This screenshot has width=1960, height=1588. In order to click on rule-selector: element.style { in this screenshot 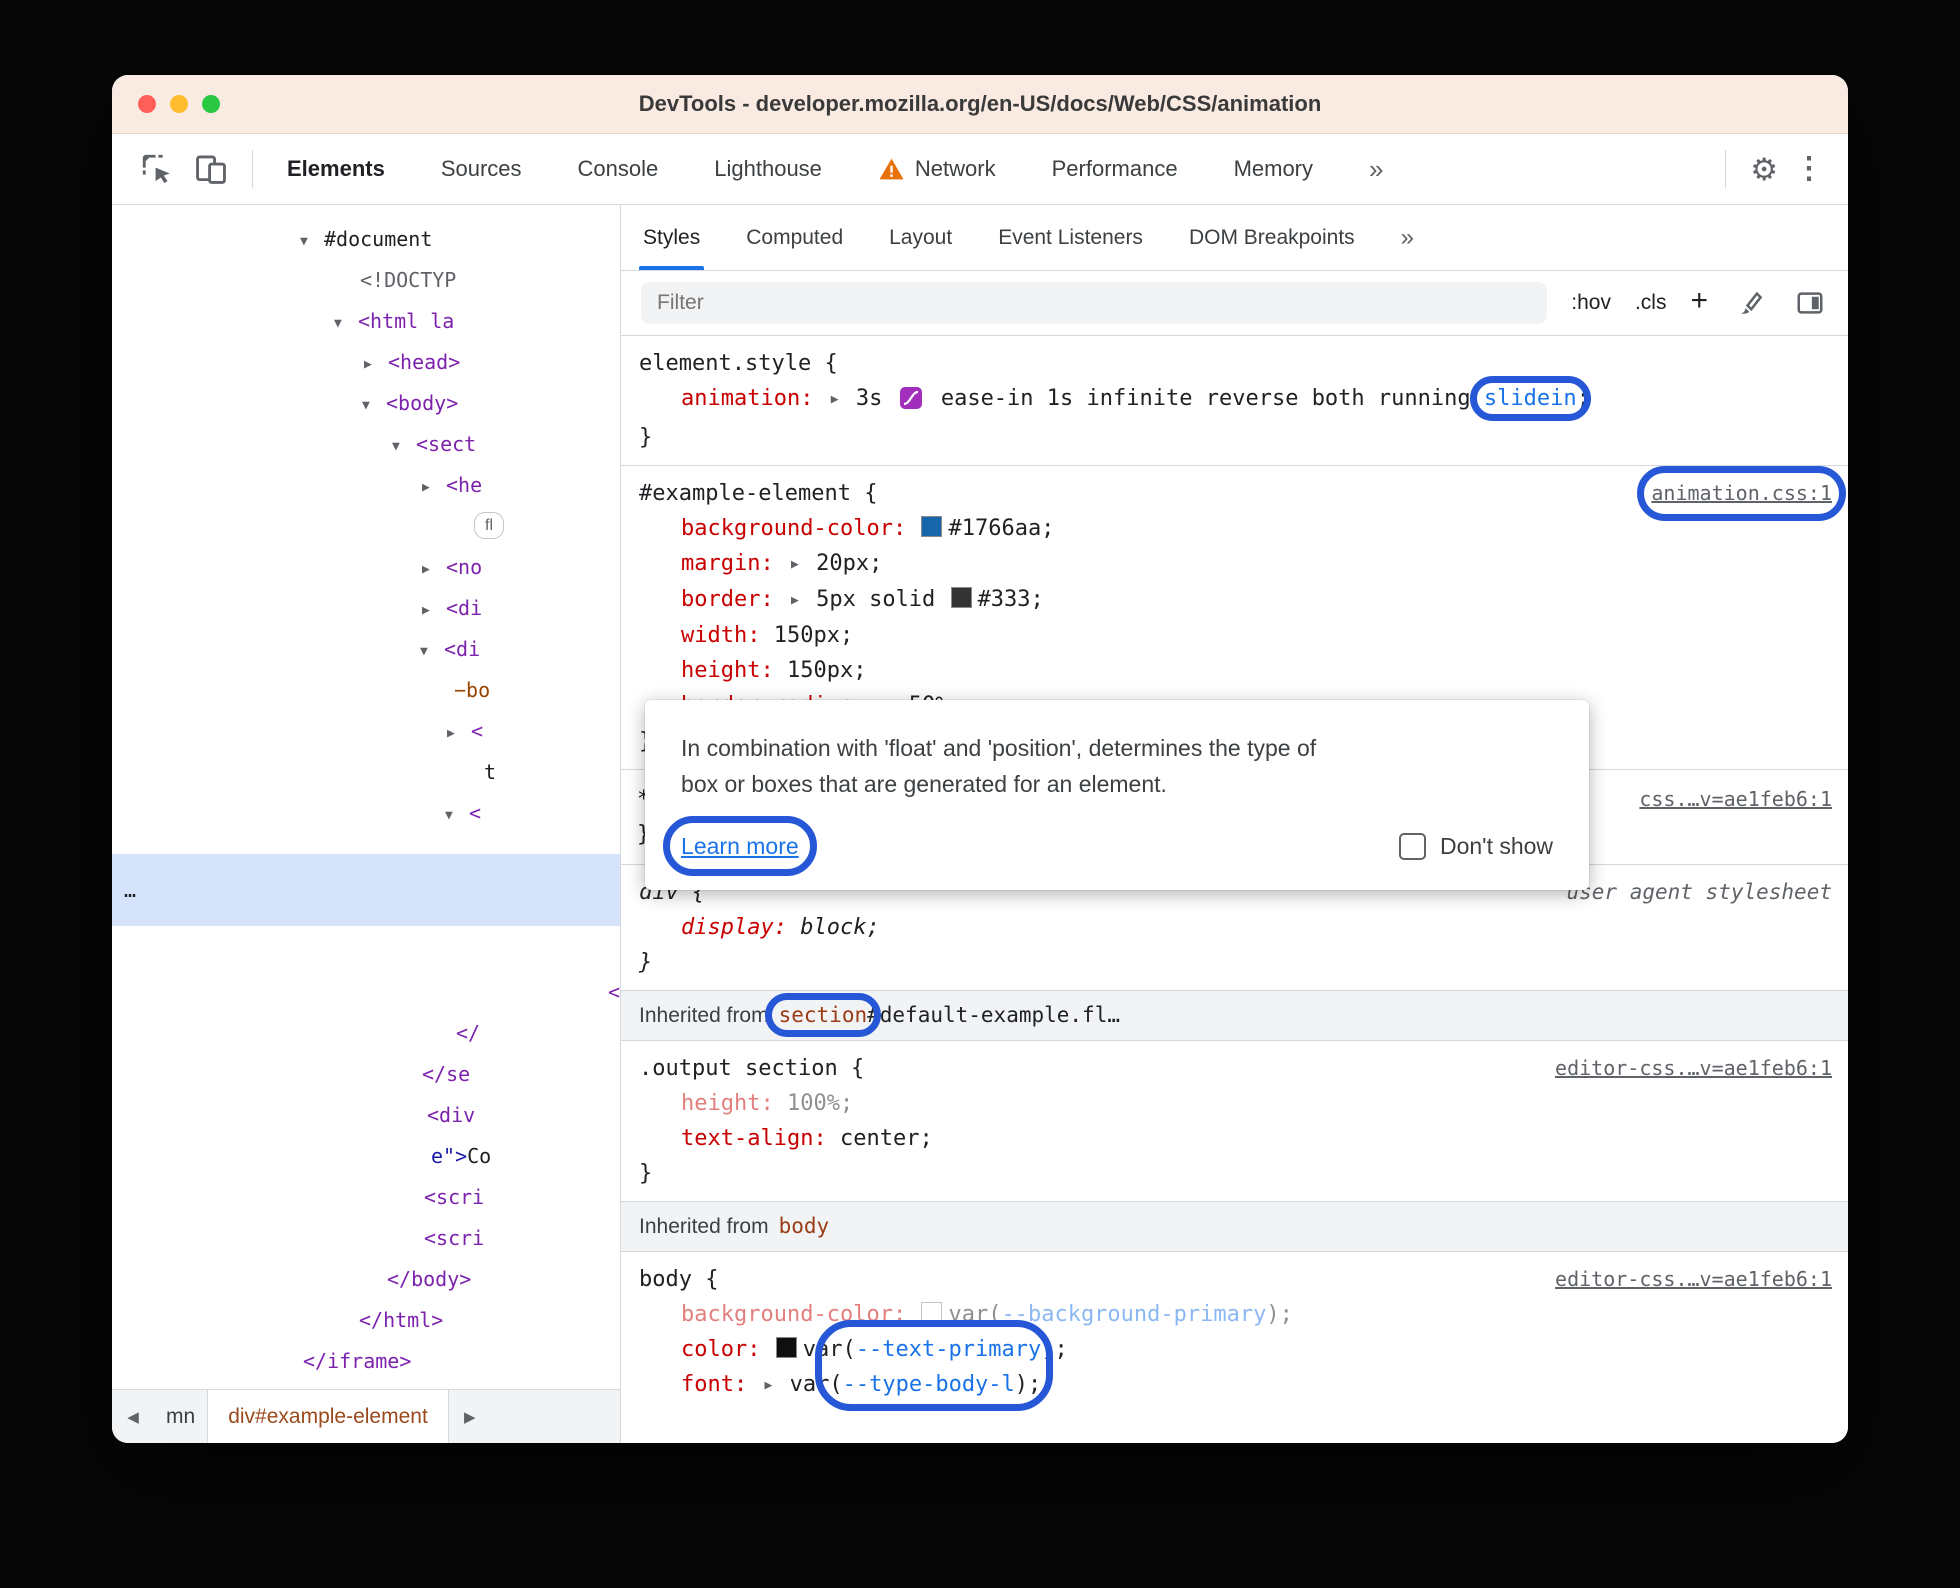, I will do `click(738, 363)`.